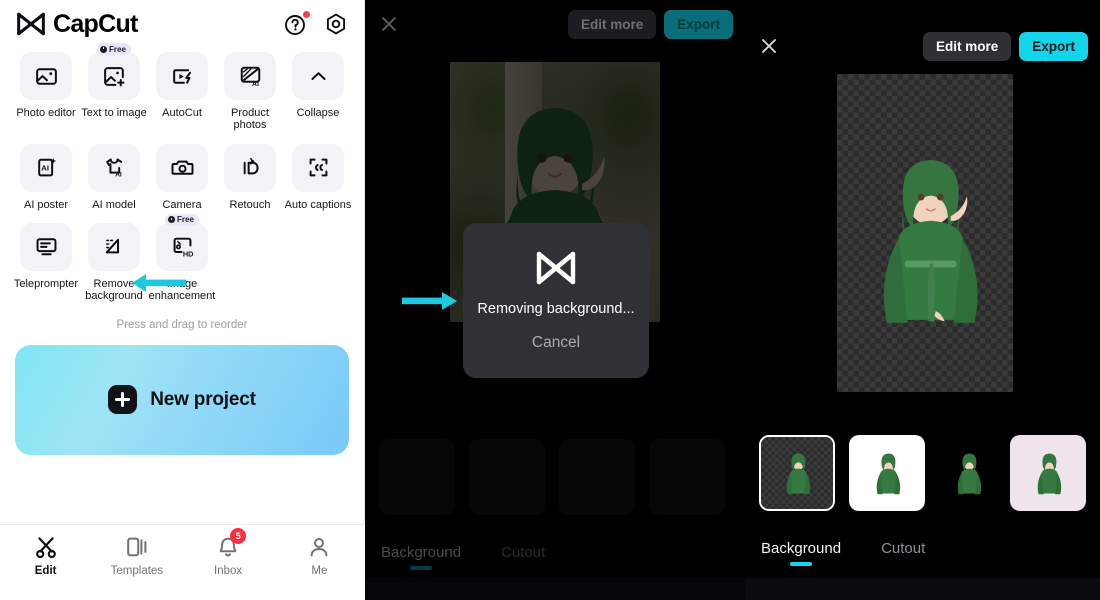 This screenshot has width=1100, height=600. Describe the element at coordinates (137, 571) in the screenshot. I see `nav-label: Templates` at that location.